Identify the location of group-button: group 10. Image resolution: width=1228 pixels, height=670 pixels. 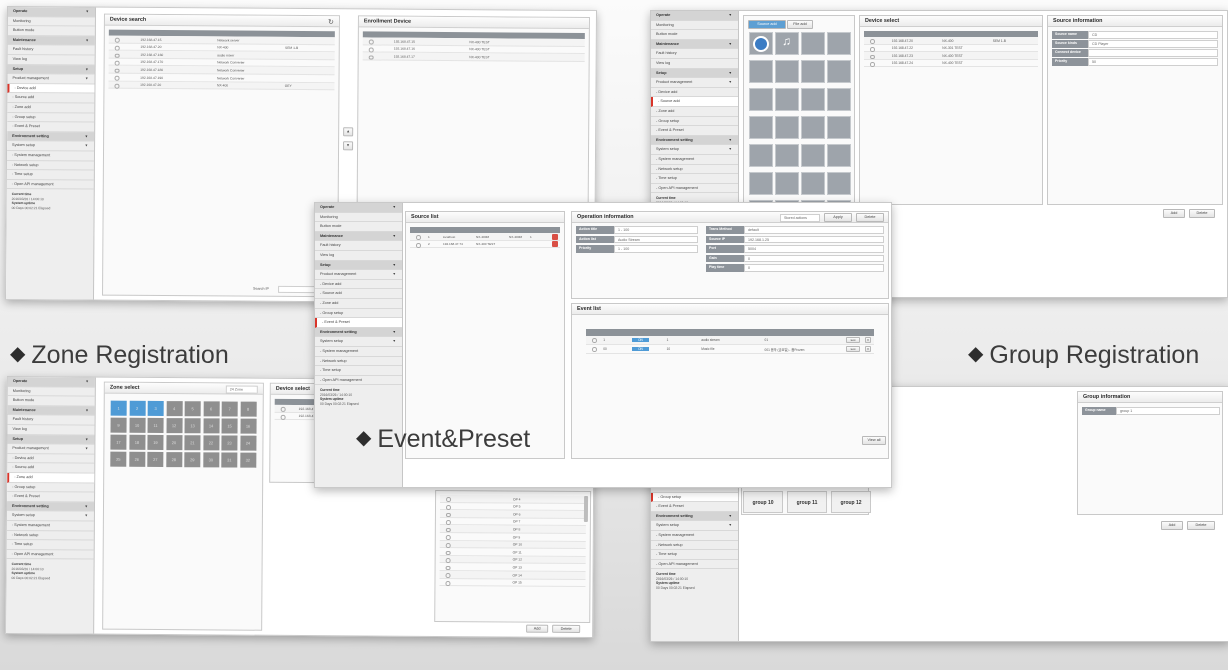
(763, 502).